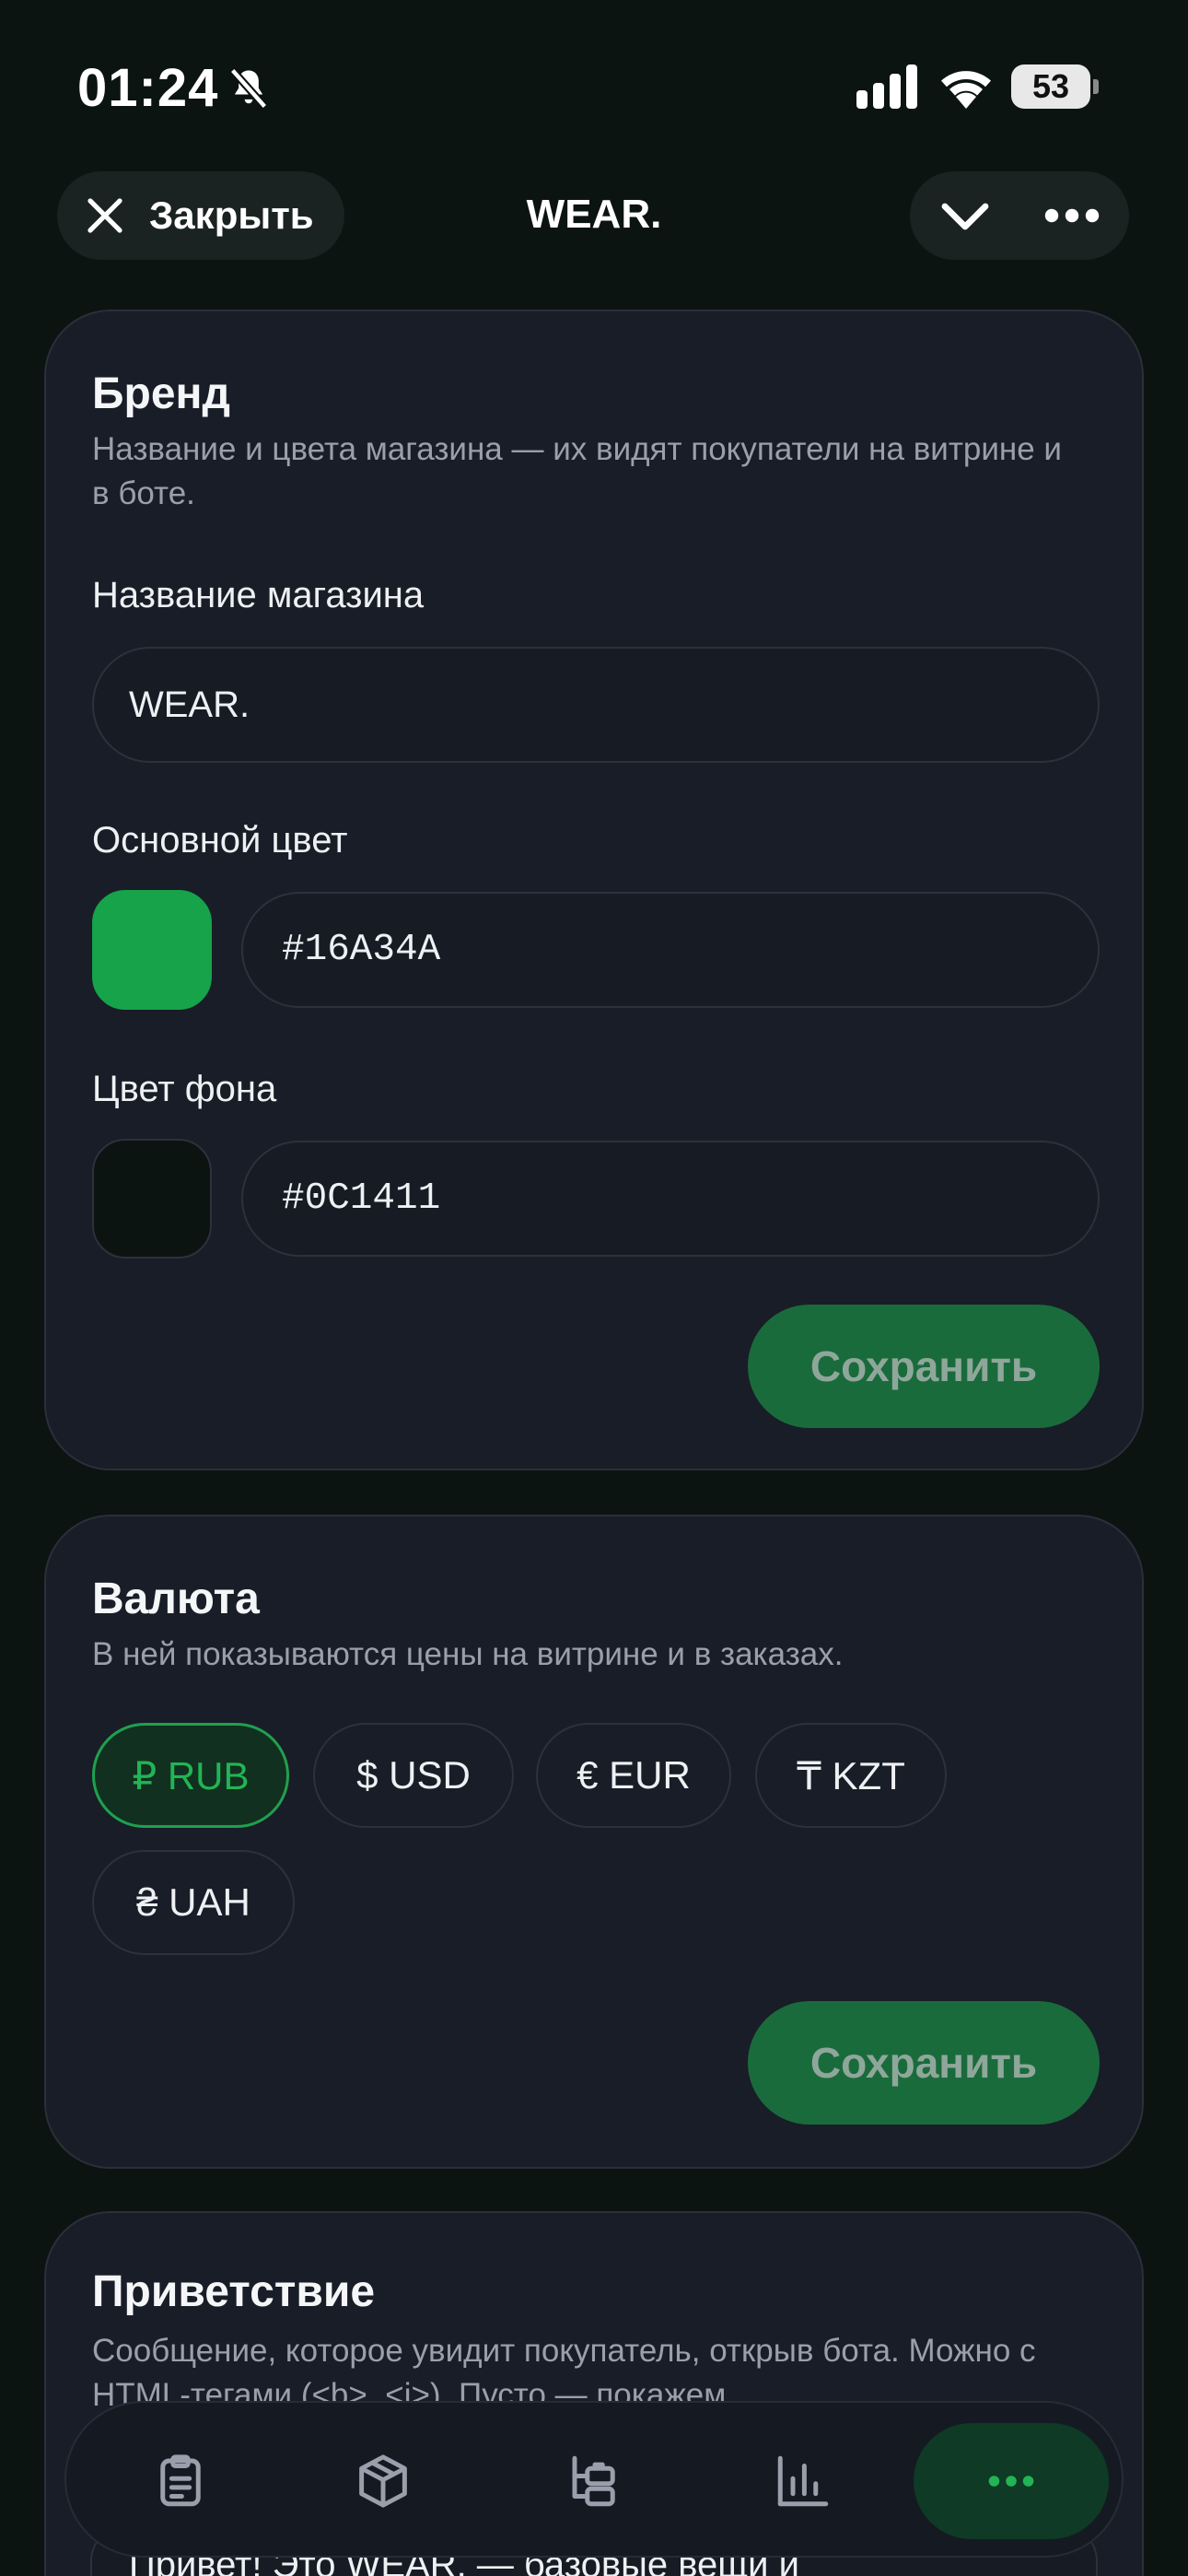  I want to click on battery-level: 53, so click(1050, 86).